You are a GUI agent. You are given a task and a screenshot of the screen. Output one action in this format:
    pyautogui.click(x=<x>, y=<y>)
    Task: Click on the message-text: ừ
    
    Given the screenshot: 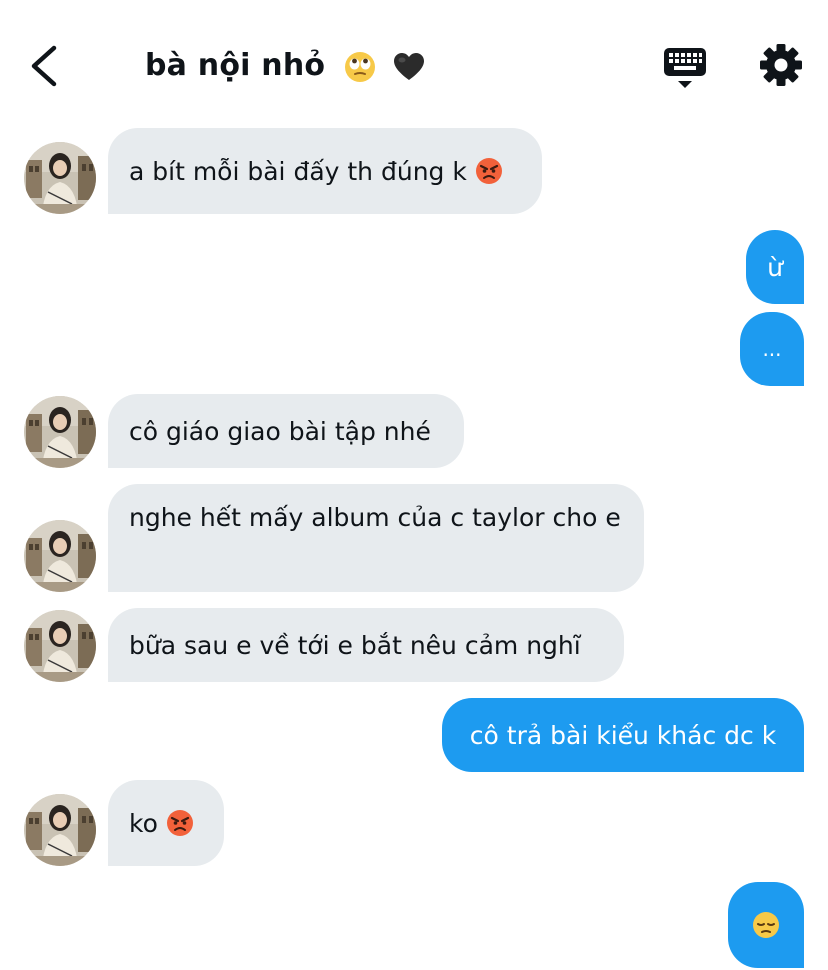 What is the action you would take?
    pyautogui.click(x=775, y=267)
    